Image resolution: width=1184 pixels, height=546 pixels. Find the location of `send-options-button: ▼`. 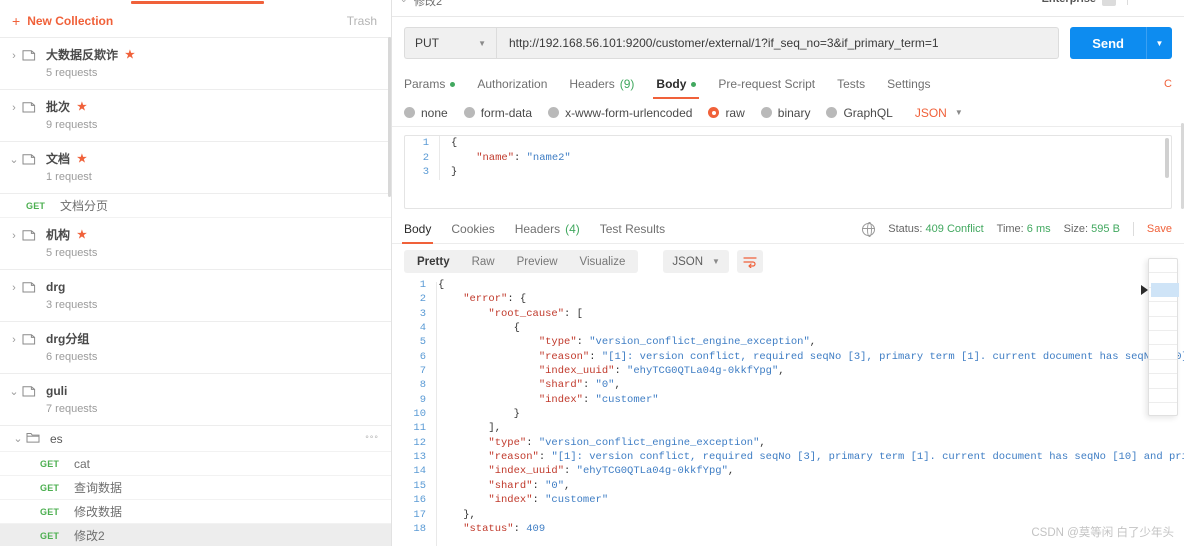

send-options-button: ▼ is located at coordinates (1159, 43).